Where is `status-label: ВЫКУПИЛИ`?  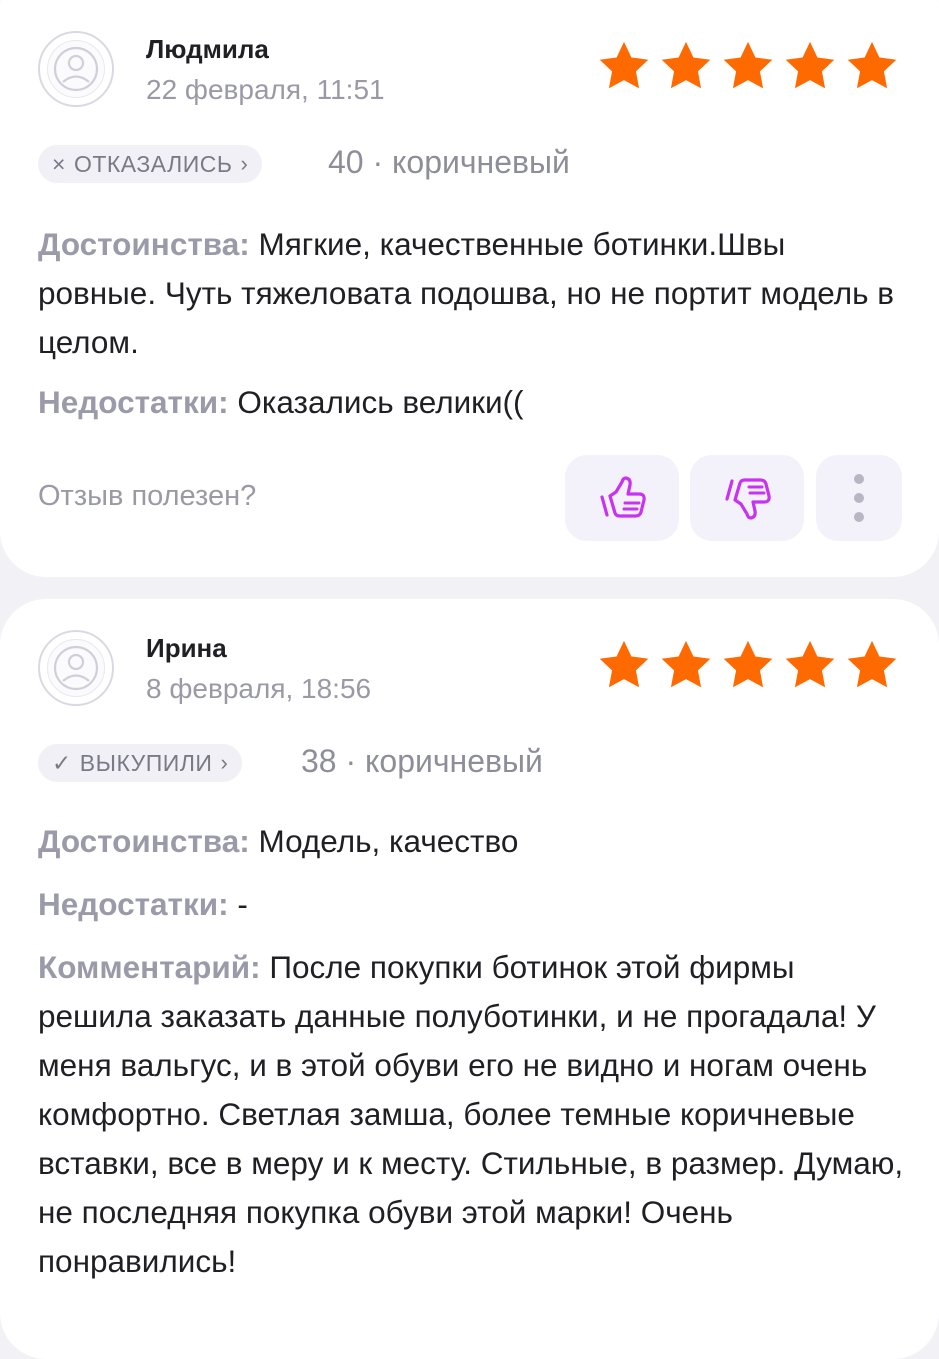
status-label: ВЫКУПИЛИ is located at coordinates (146, 762).